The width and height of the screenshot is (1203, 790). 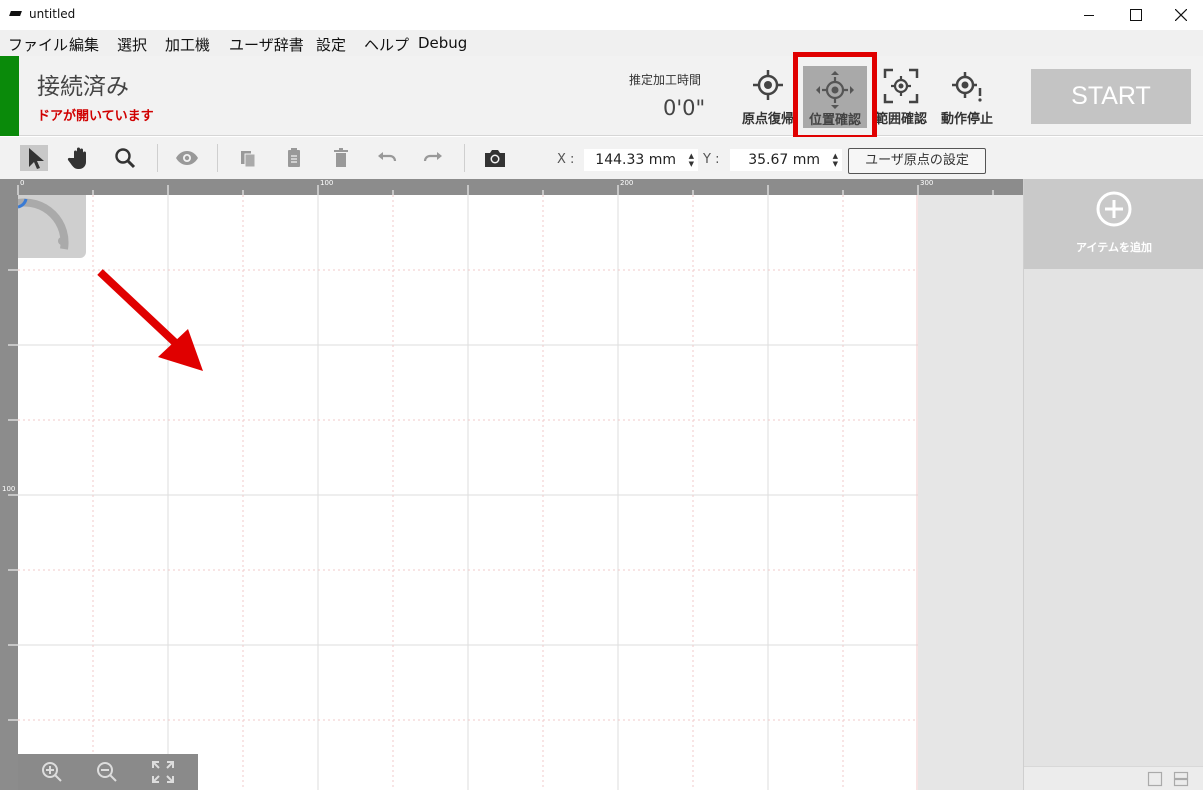 What do you see at coordinates (601, 43) in the screenshot?
I see `menu-bar: ファイル 編集 選択 加工機 ユーザ辞書 設定 ヘルプ Debug` at bounding box center [601, 43].